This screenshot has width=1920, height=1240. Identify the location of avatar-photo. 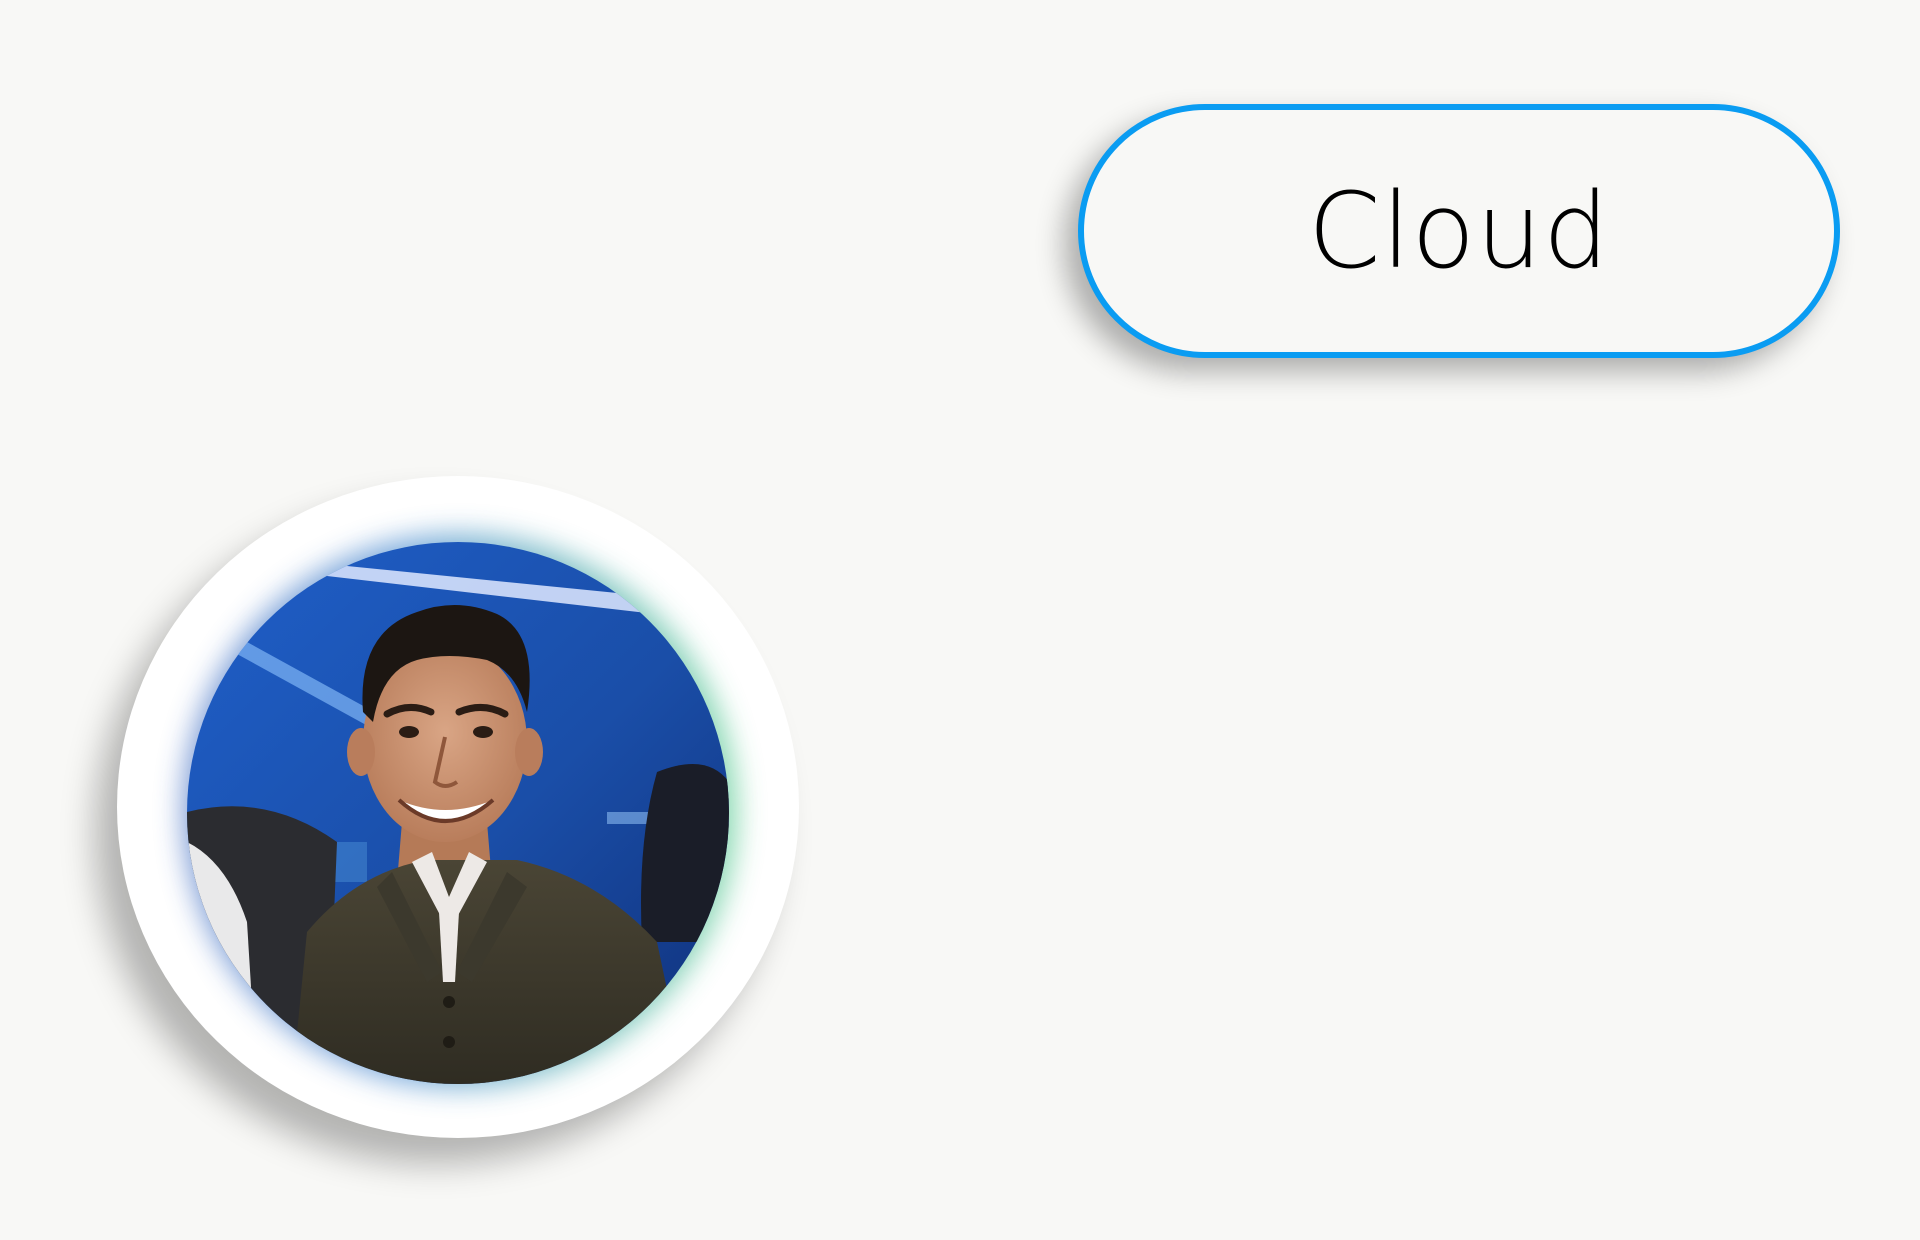
(458, 813).